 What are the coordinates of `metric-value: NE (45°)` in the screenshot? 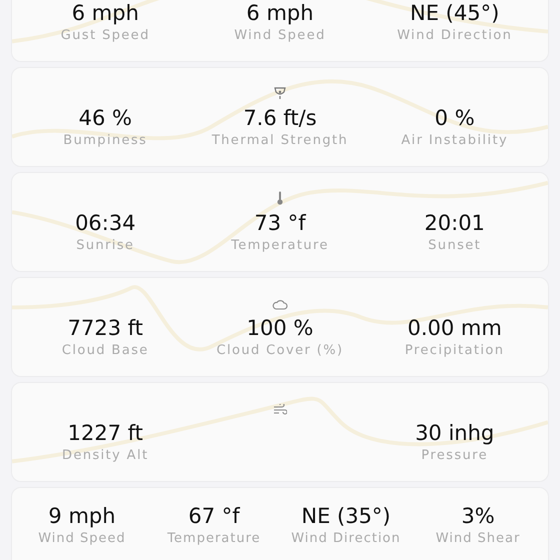 It's located at (455, 13).